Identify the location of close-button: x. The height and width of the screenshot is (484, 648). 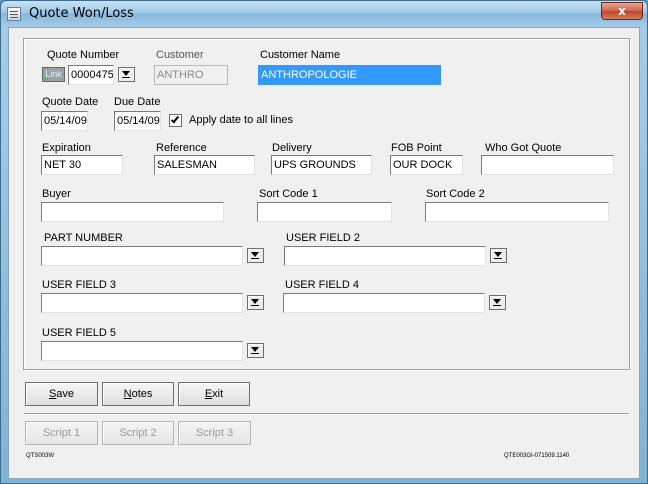
(622, 11).